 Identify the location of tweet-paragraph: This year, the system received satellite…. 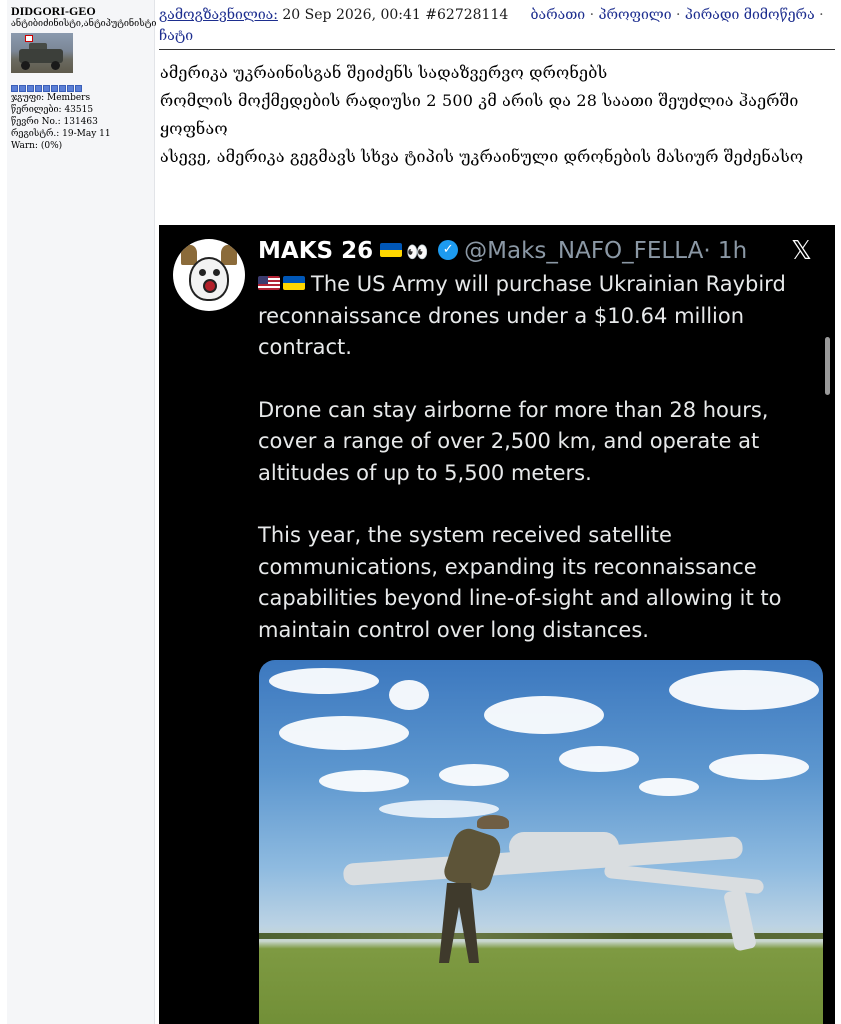
(520, 582).